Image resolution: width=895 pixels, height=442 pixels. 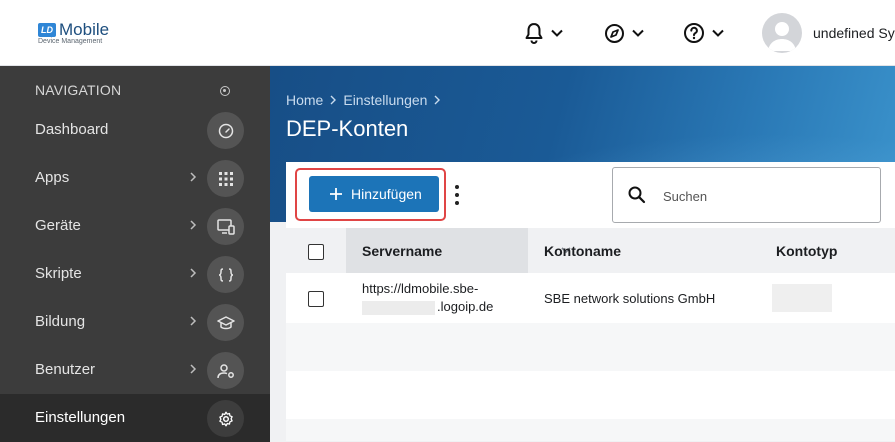 I want to click on breadcrumb-einstellungen: Einstellungen, so click(x=385, y=100).